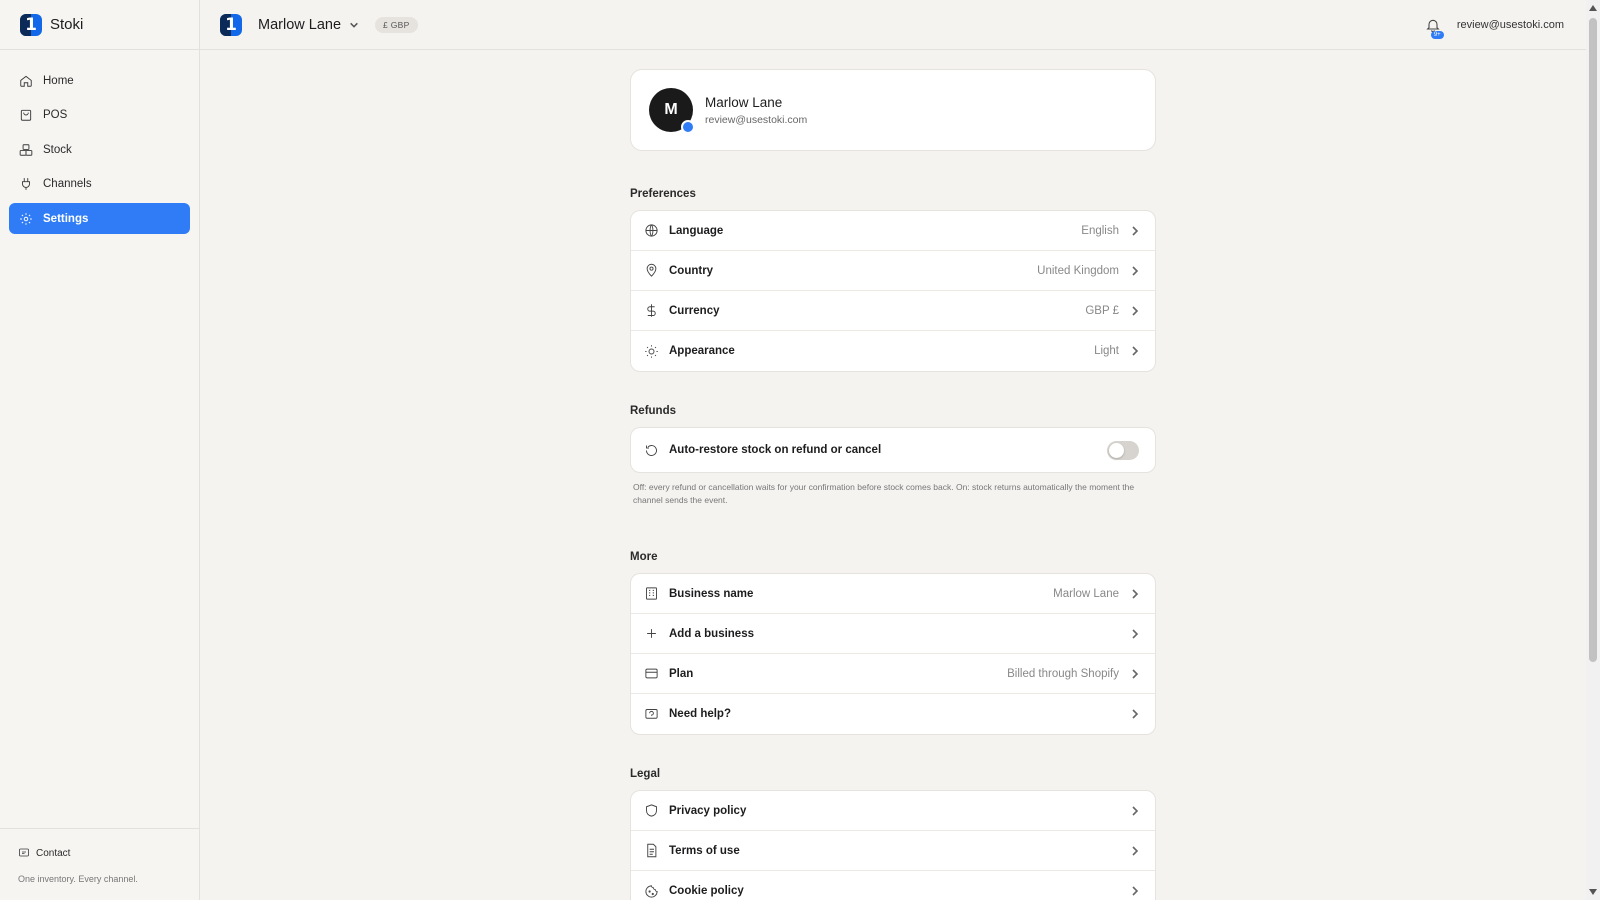  Describe the element at coordinates (99, 115) in the screenshot. I see `sidebar-item-pos: POS` at that location.